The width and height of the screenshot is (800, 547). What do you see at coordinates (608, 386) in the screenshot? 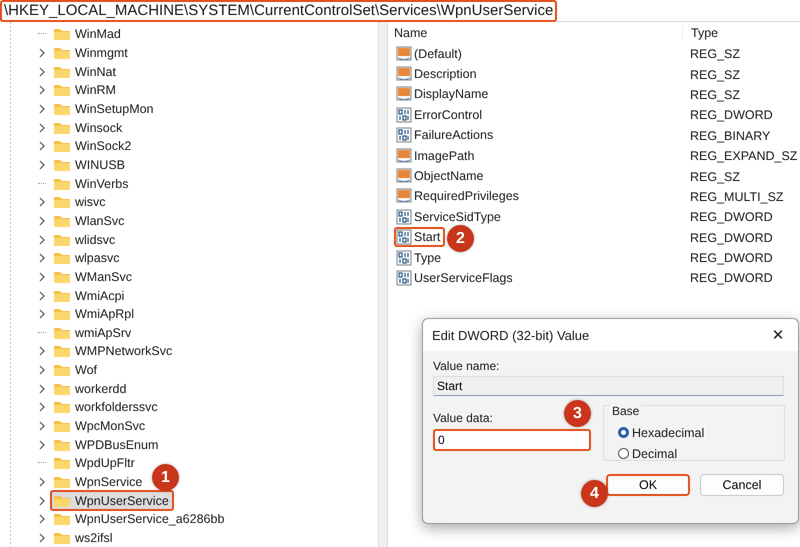
I see `value-name-field: Start` at bounding box center [608, 386].